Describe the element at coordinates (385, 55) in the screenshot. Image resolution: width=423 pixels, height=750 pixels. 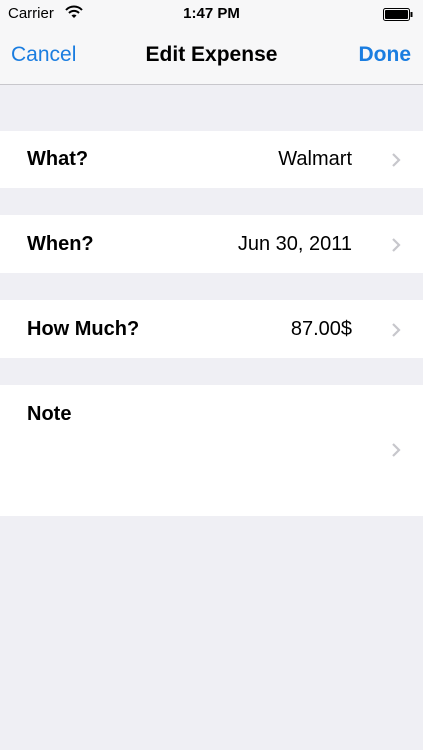
I see `done-button: Done` at that location.